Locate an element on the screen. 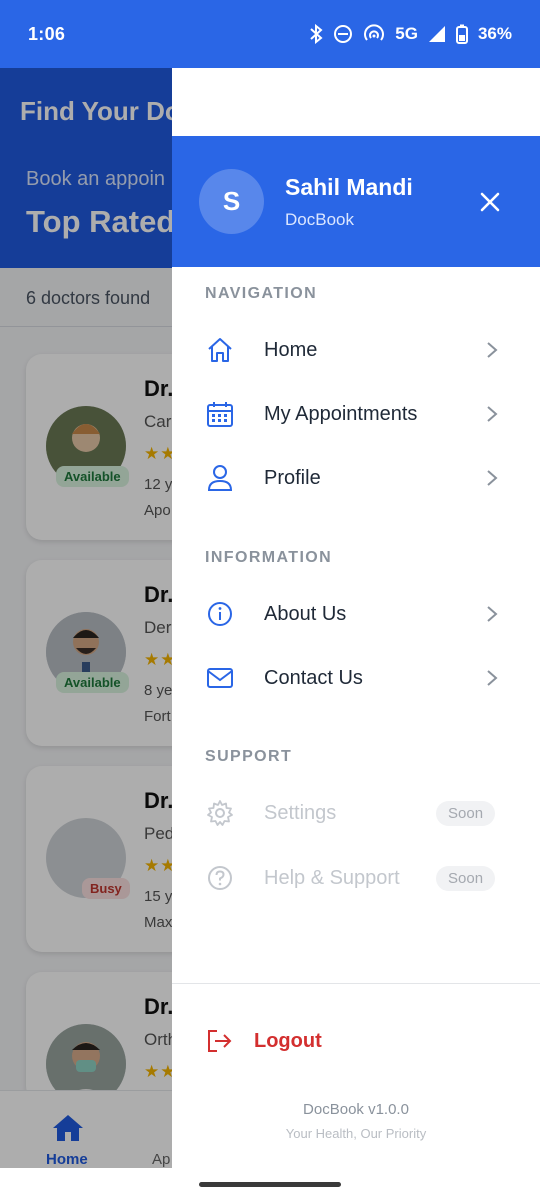 This screenshot has height=1200, width=540. menu-label: My Appointments is located at coordinates (341, 413).